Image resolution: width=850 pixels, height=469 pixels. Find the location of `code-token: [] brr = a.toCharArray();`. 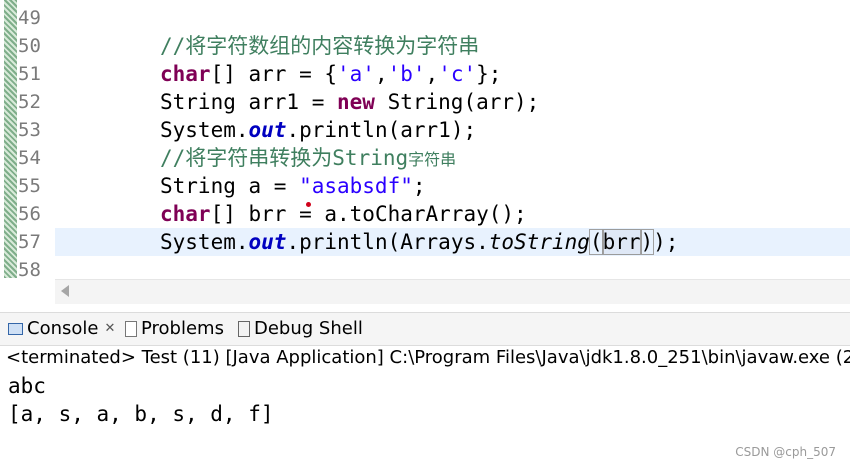

code-token: [] brr = a.toCharArray(); is located at coordinates (368, 214).